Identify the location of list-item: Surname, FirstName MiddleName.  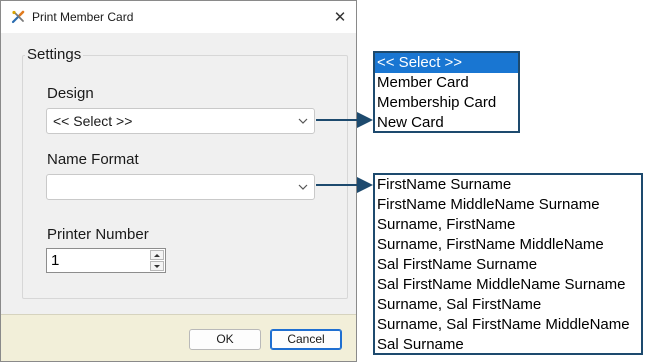
(508, 245).